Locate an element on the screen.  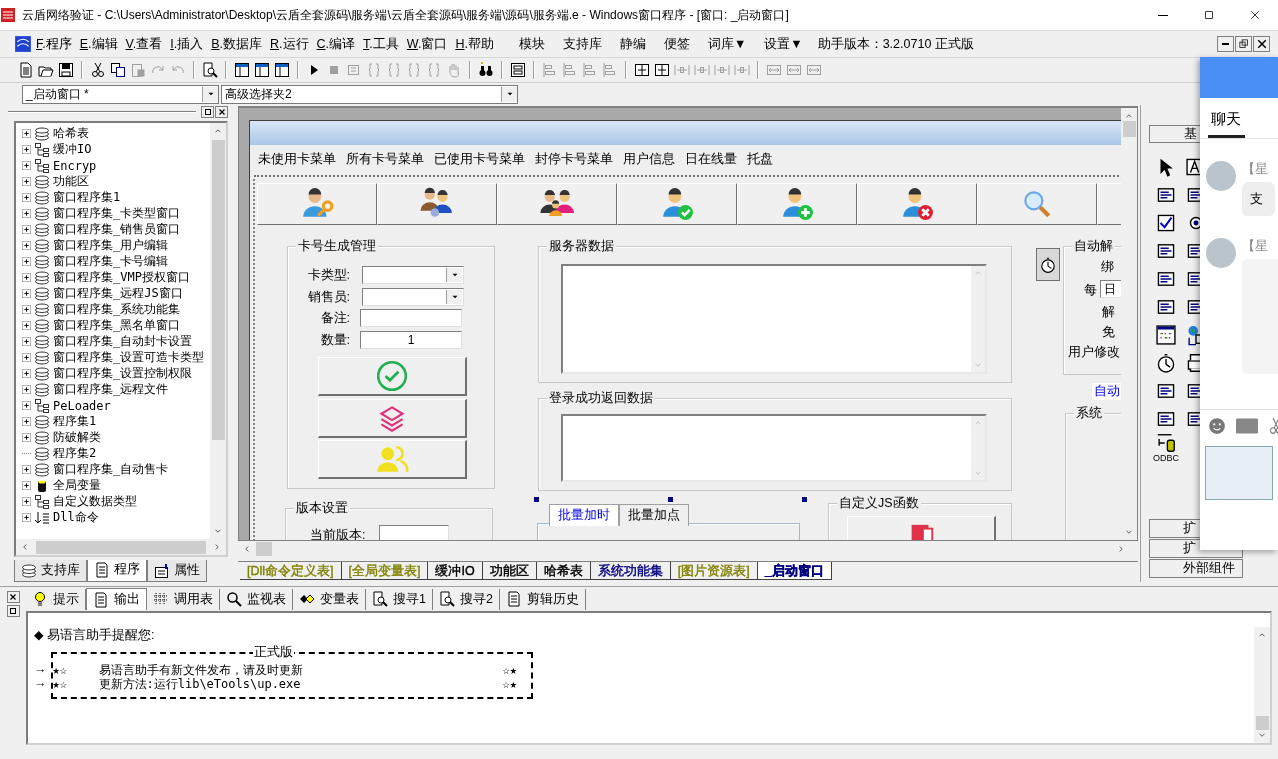
tree-item: 窗口程序集1 is located at coordinates (116, 197).